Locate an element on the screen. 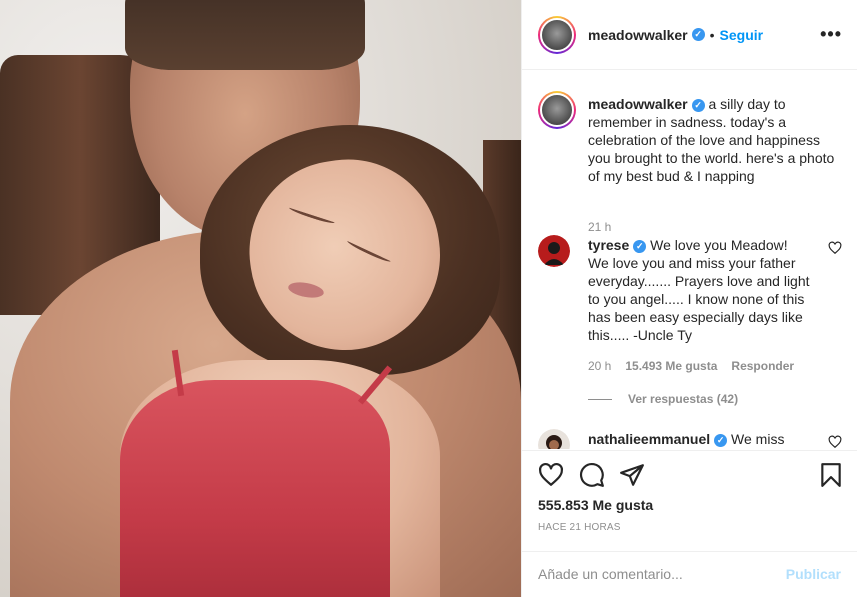 The width and height of the screenshot is (857, 597). comment-icon is located at coordinates (592, 475).